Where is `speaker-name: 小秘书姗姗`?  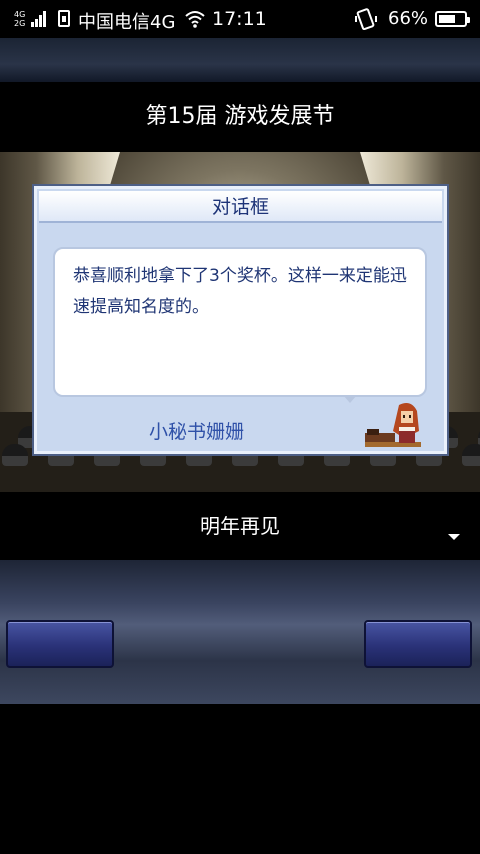 speaker-name: 小秘书姗姗 is located at coordinates (197, 432).